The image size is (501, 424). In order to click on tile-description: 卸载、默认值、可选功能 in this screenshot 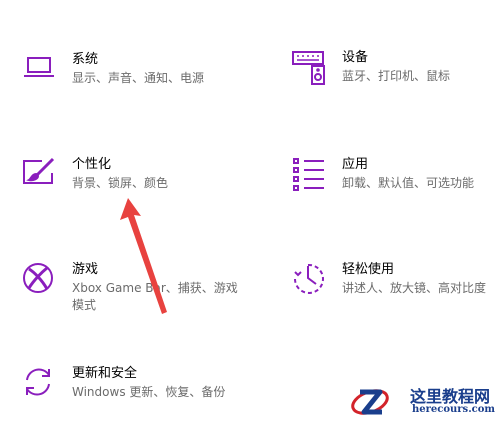, I will do `click(408, 183)`.